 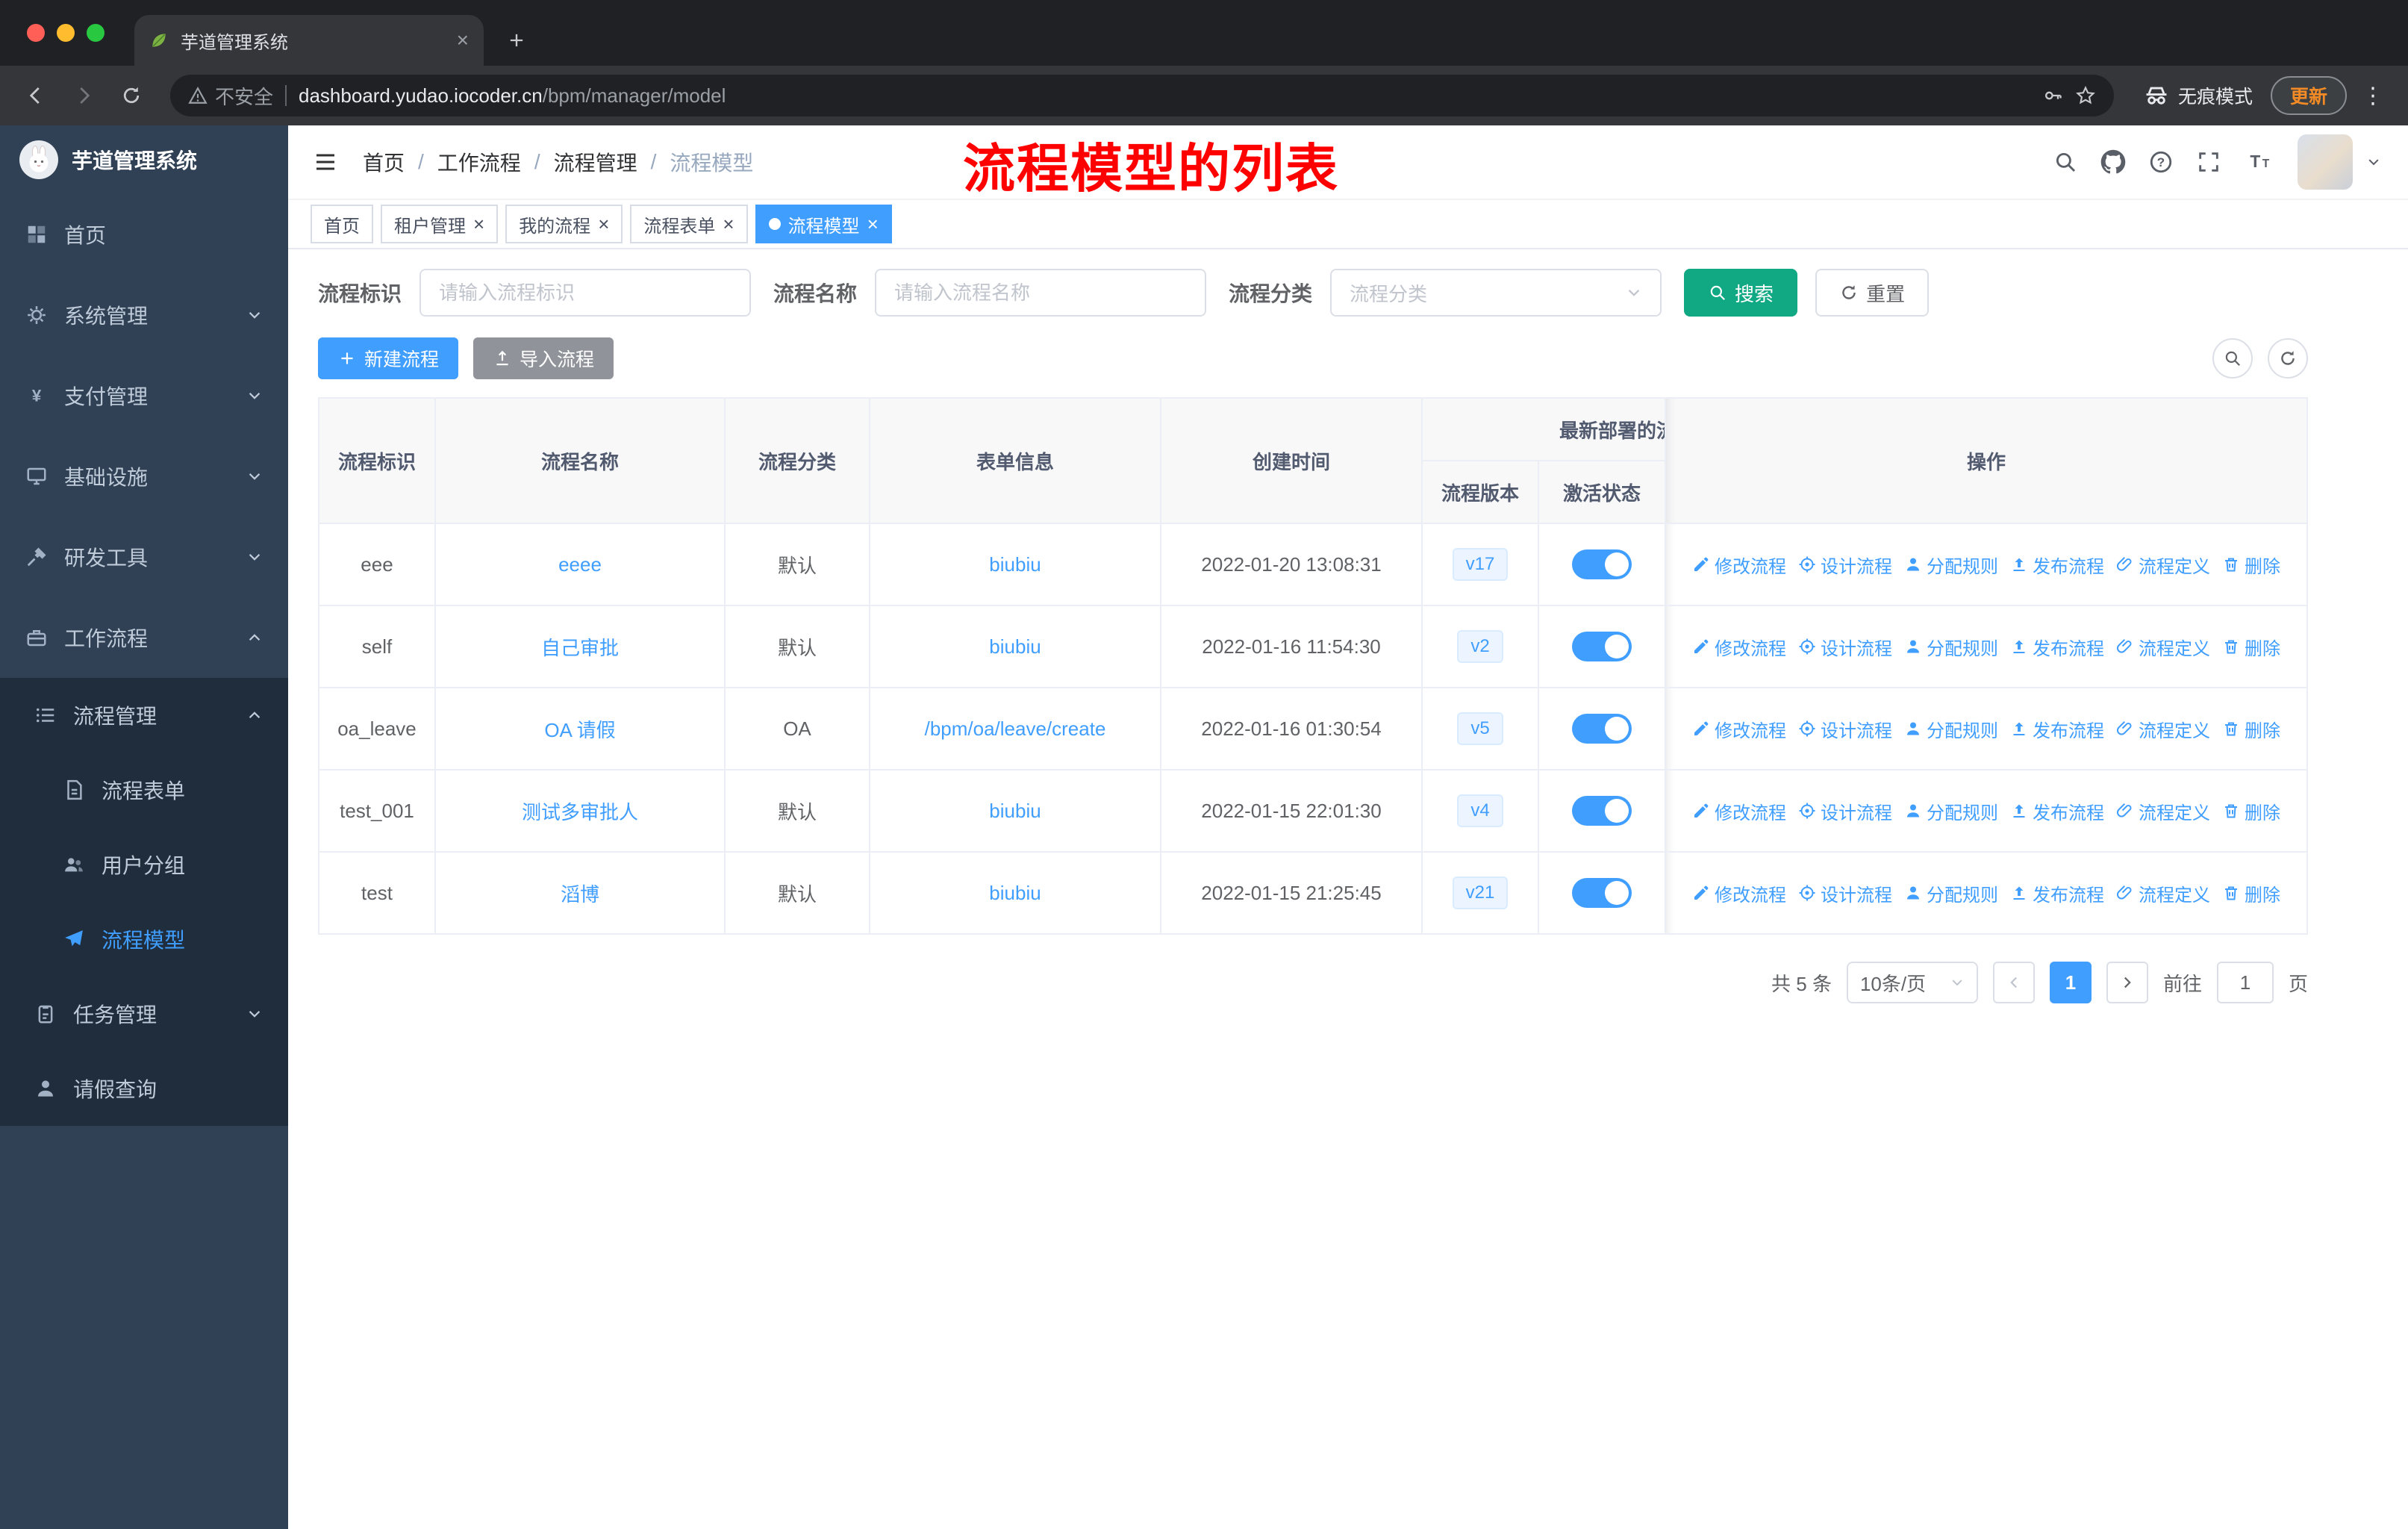 What do you see at coordinates (1480, 810) in the screenshot?
I see `version-badge: v4` at bounding box center [1480, 810].